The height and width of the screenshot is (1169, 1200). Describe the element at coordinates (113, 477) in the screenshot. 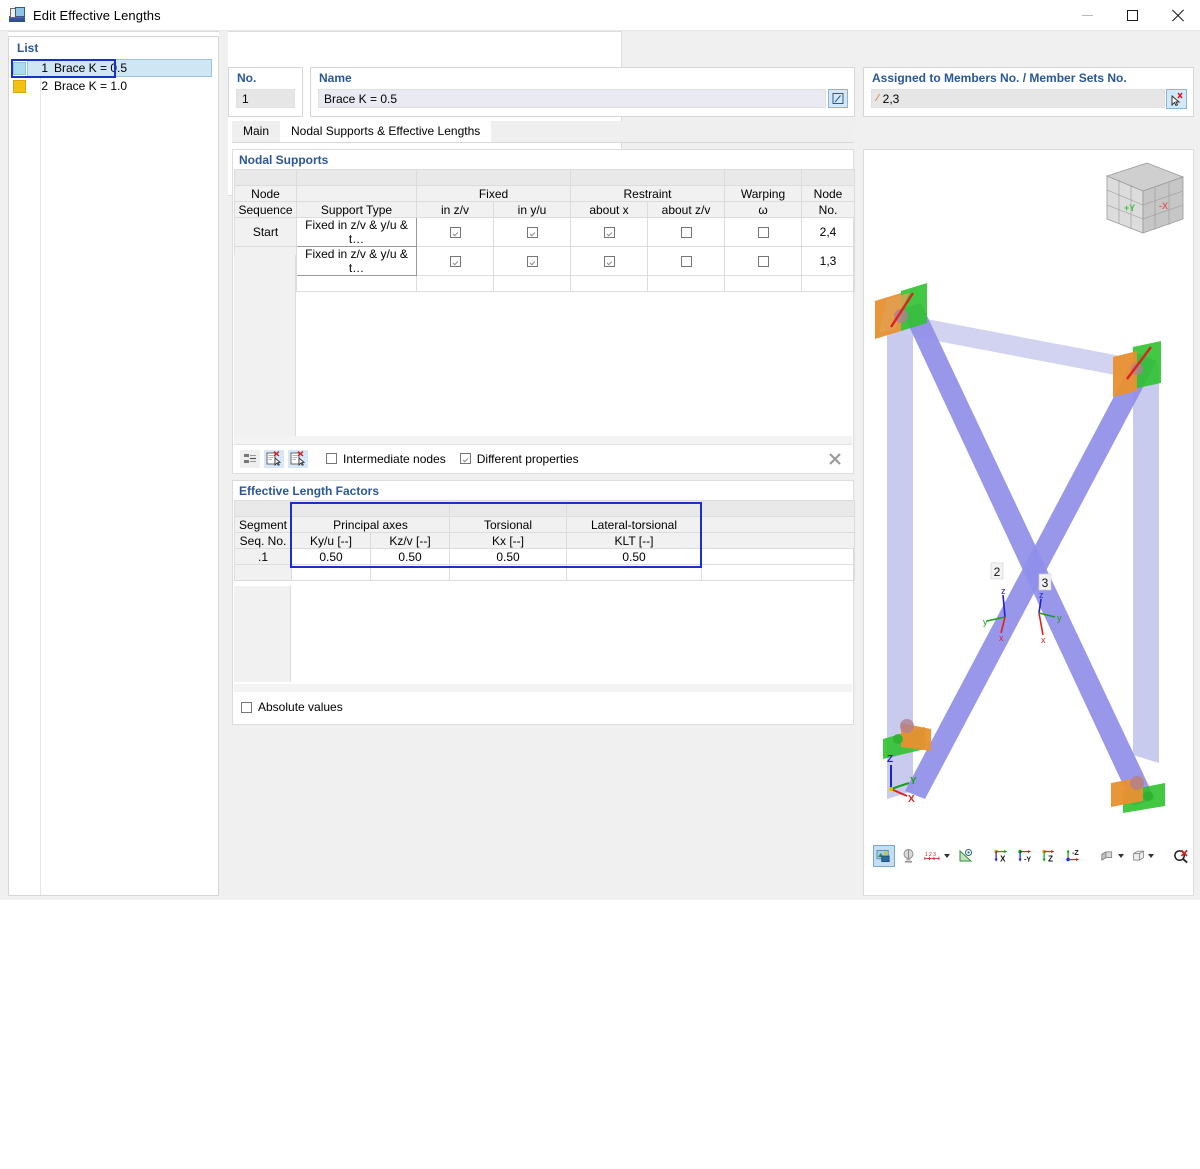

I see `list-area: 1 Brace K = 0.5 2 Brace K = 1.0` at that location.